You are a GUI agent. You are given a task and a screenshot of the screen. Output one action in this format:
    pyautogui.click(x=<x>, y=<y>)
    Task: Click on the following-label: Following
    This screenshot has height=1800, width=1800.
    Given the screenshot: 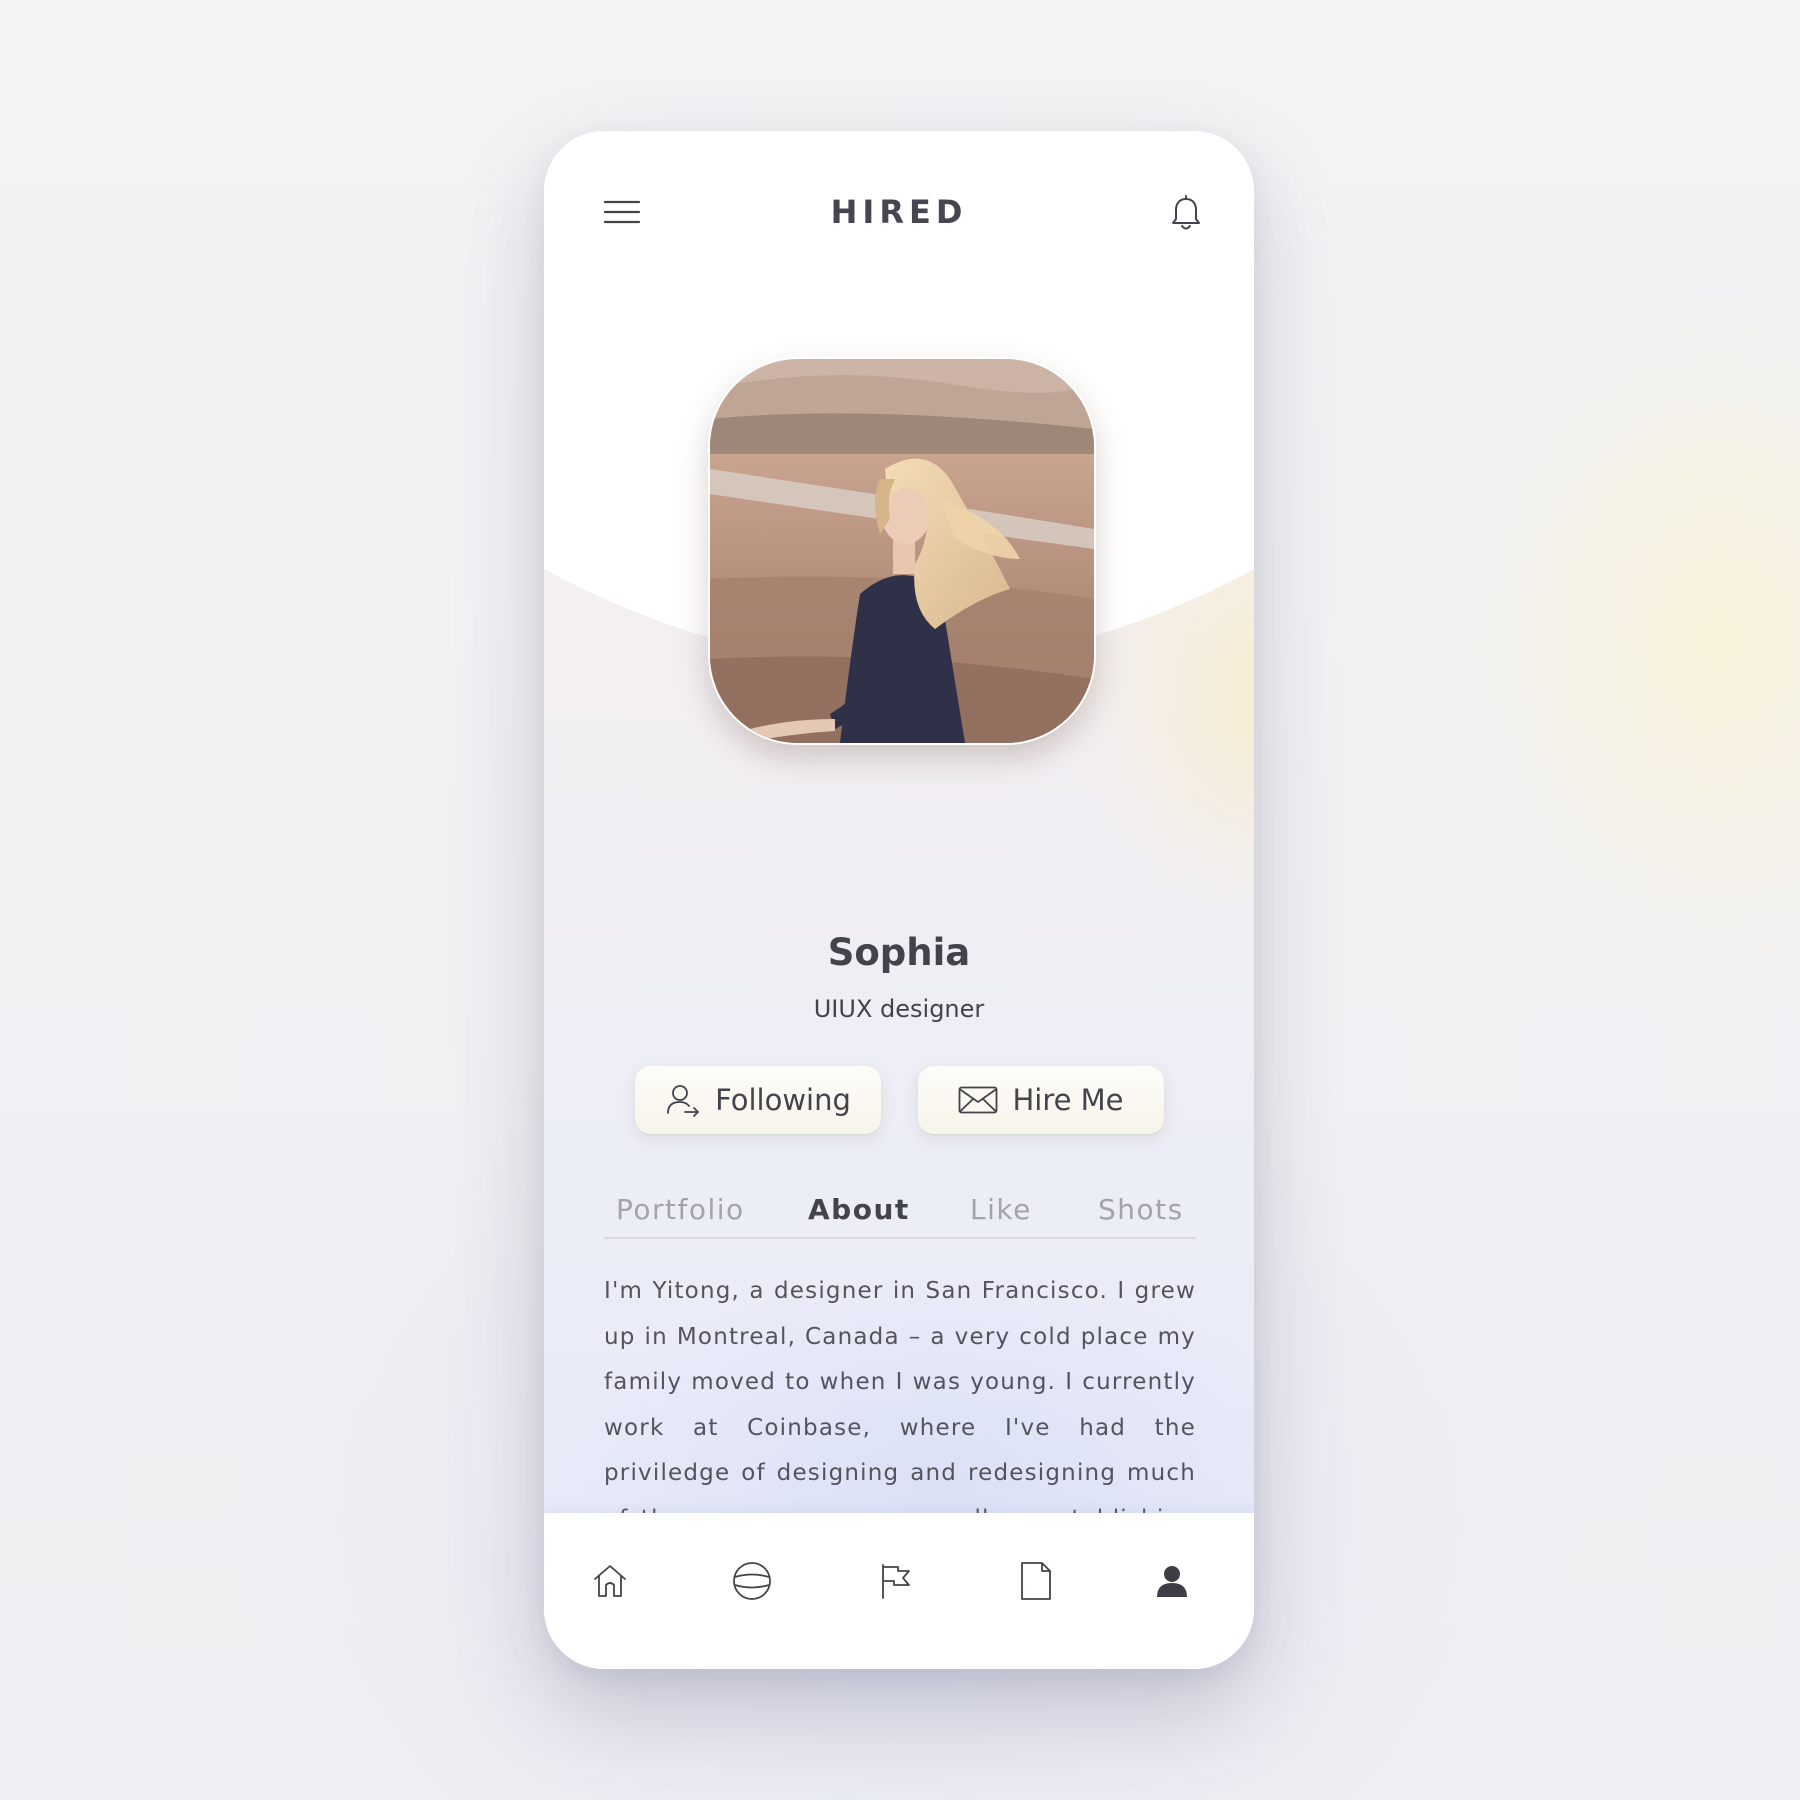 What is the action you would take?
    pyautogui.click(x=783, y=1100)
    